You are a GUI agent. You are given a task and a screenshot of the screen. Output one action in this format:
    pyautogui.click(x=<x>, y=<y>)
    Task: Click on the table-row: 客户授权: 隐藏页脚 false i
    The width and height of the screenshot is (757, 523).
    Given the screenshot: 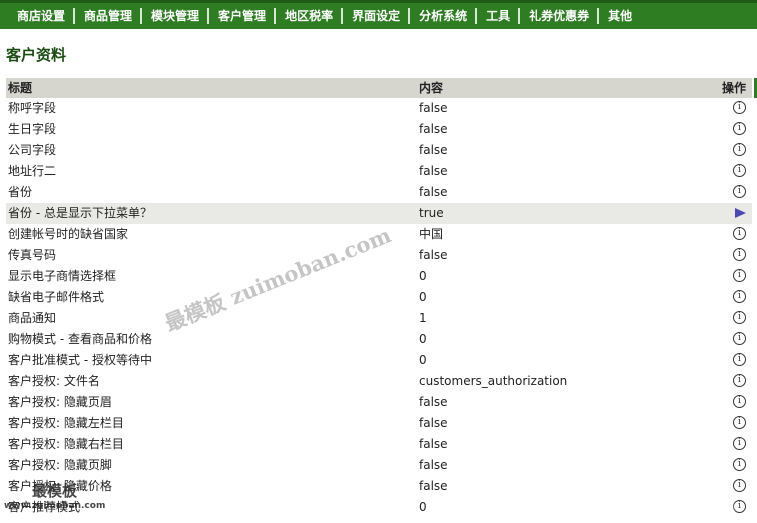 What is the action you would take?
    pyautogui.click(x=379, y=465)
    